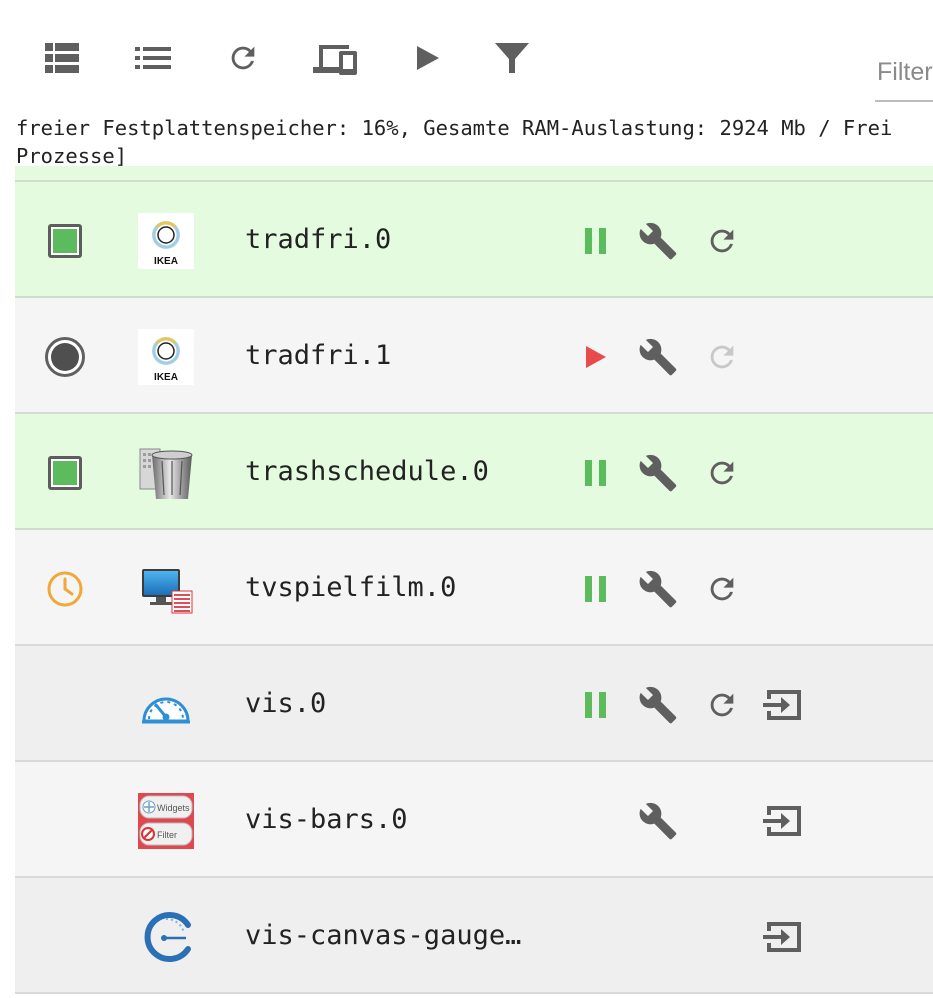  I want to click on devices-icon, so click(335, 60).